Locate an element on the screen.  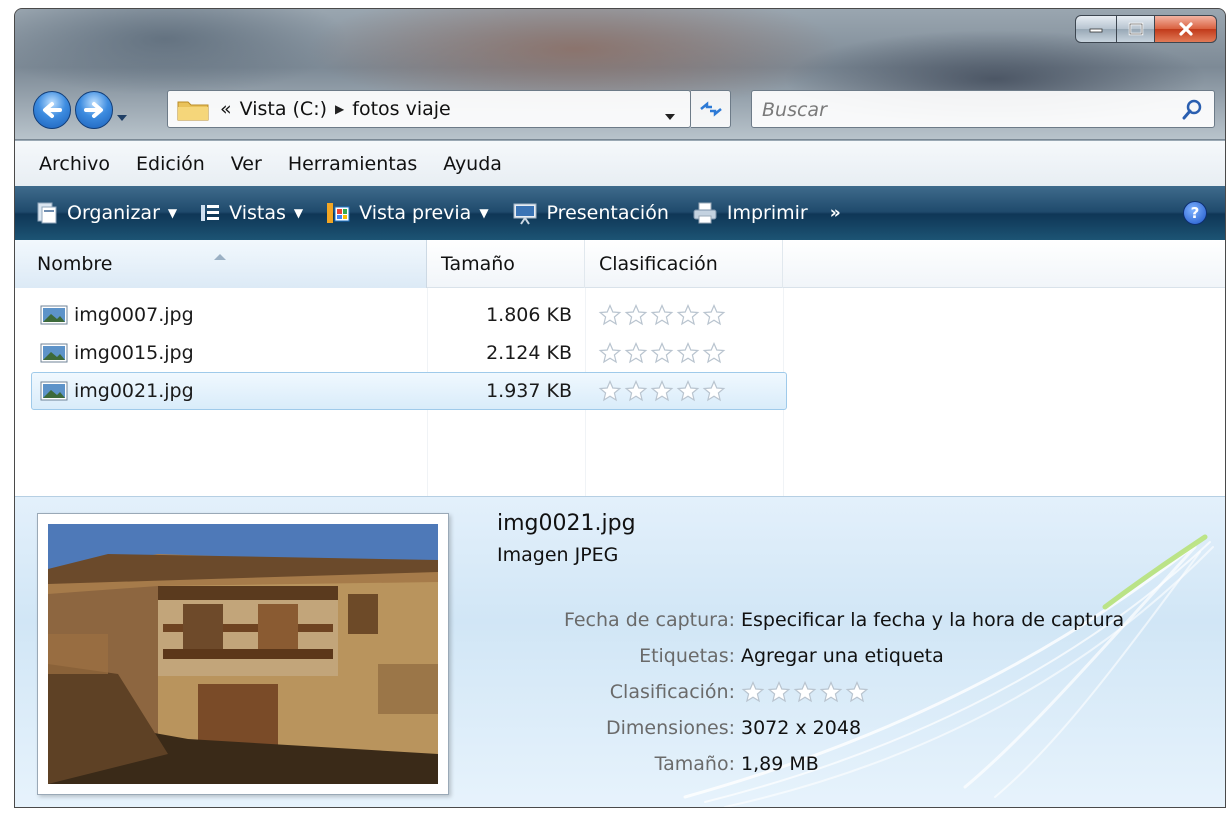
print-button: Imprimir is located at coordinates (749, 213).